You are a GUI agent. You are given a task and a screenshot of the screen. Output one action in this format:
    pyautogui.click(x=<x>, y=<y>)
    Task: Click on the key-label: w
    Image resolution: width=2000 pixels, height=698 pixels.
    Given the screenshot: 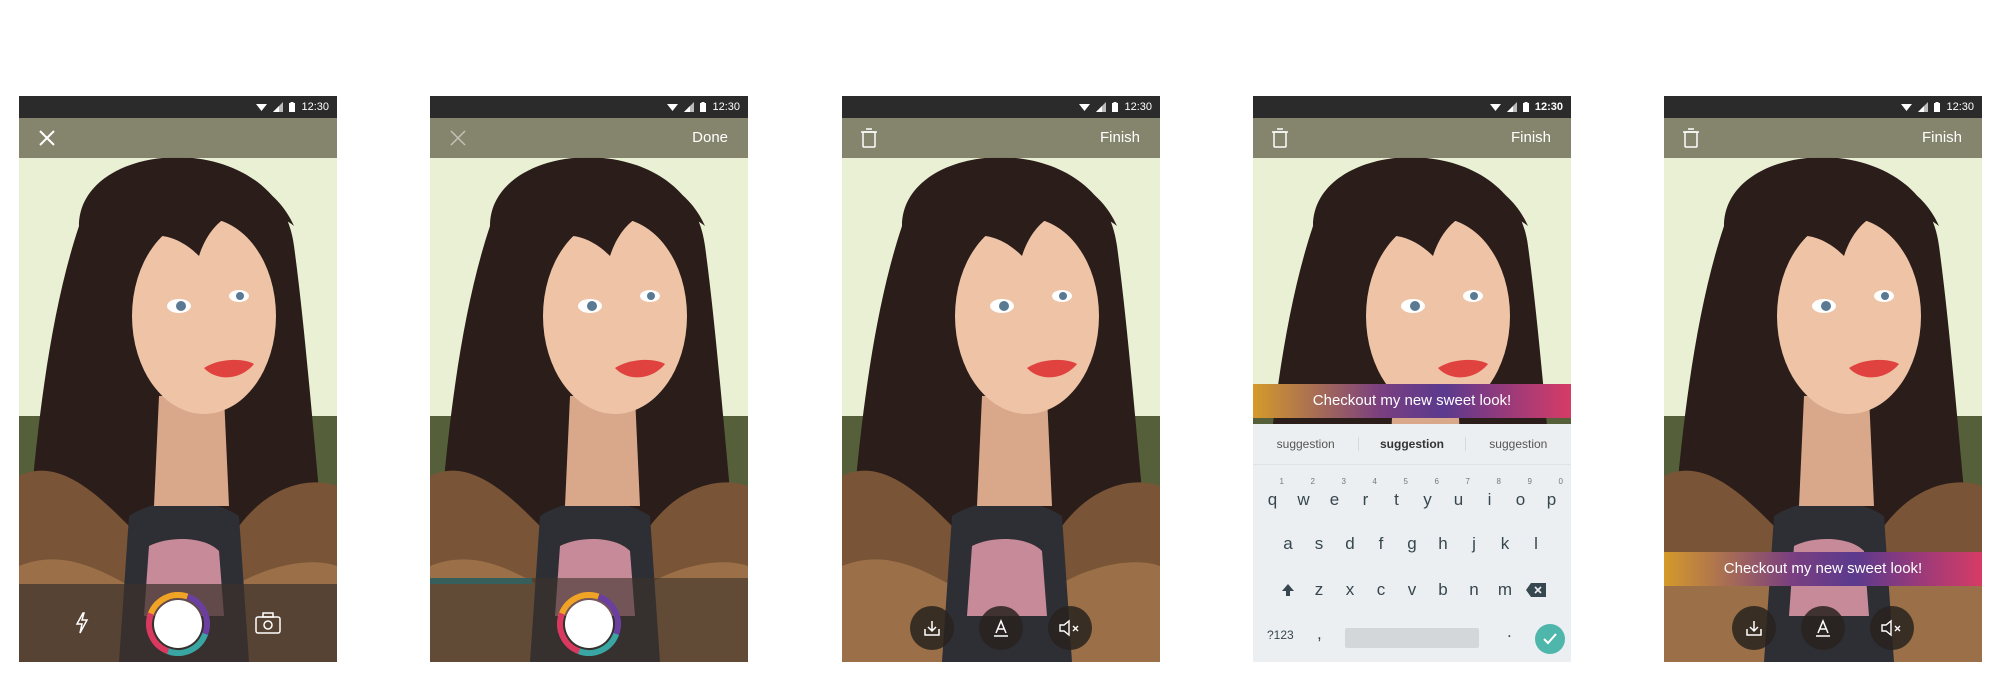 What is the action you would take?
    pyautogui.click(x=1303, y=499)
    